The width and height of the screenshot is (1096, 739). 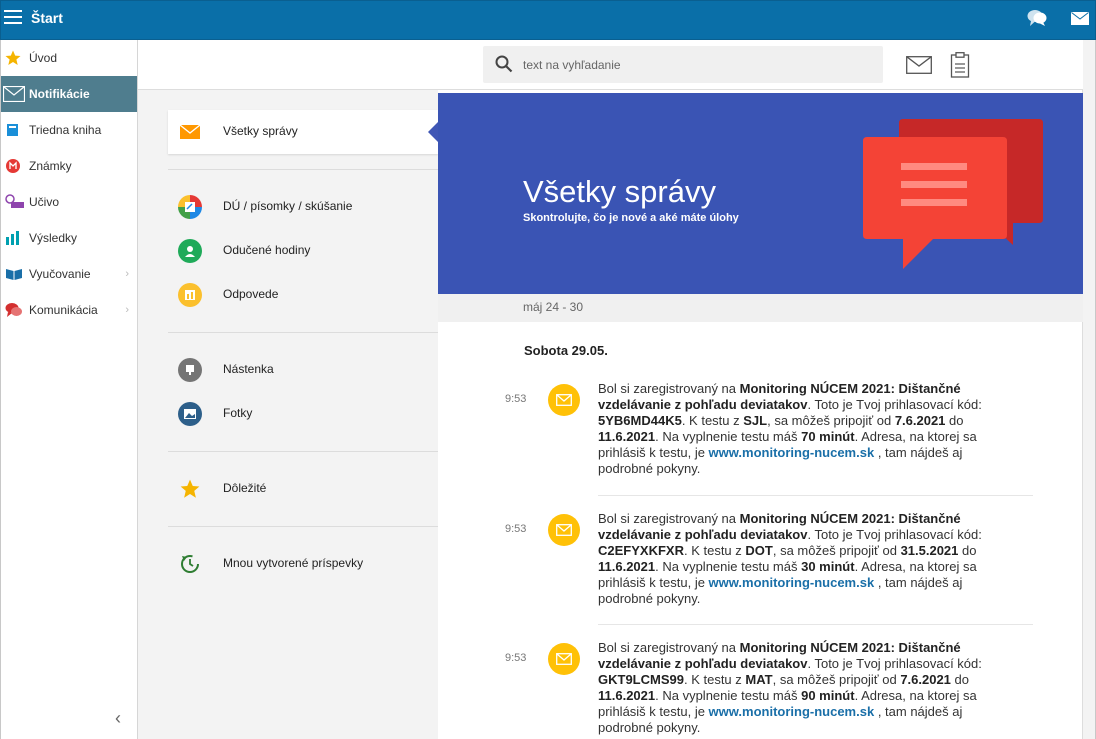 What do you see at coordinates (13, 17) in the screenshot?
I see `hamburger-menu-icon` at bounding box center [13, 17].